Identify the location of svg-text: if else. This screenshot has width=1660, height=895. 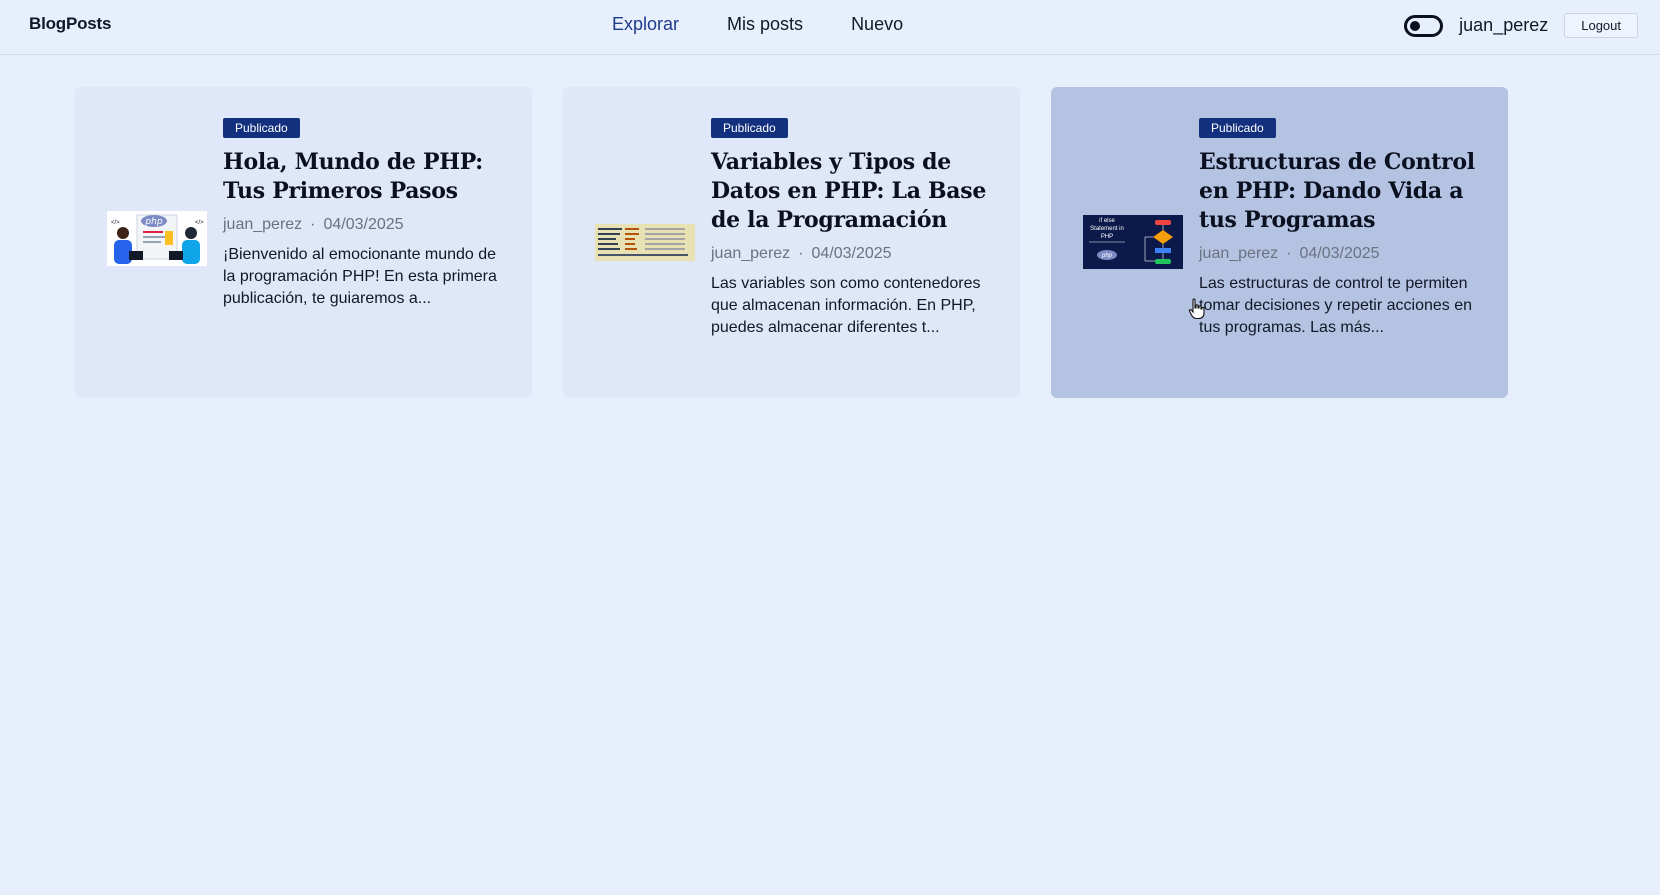
(1107, 221).